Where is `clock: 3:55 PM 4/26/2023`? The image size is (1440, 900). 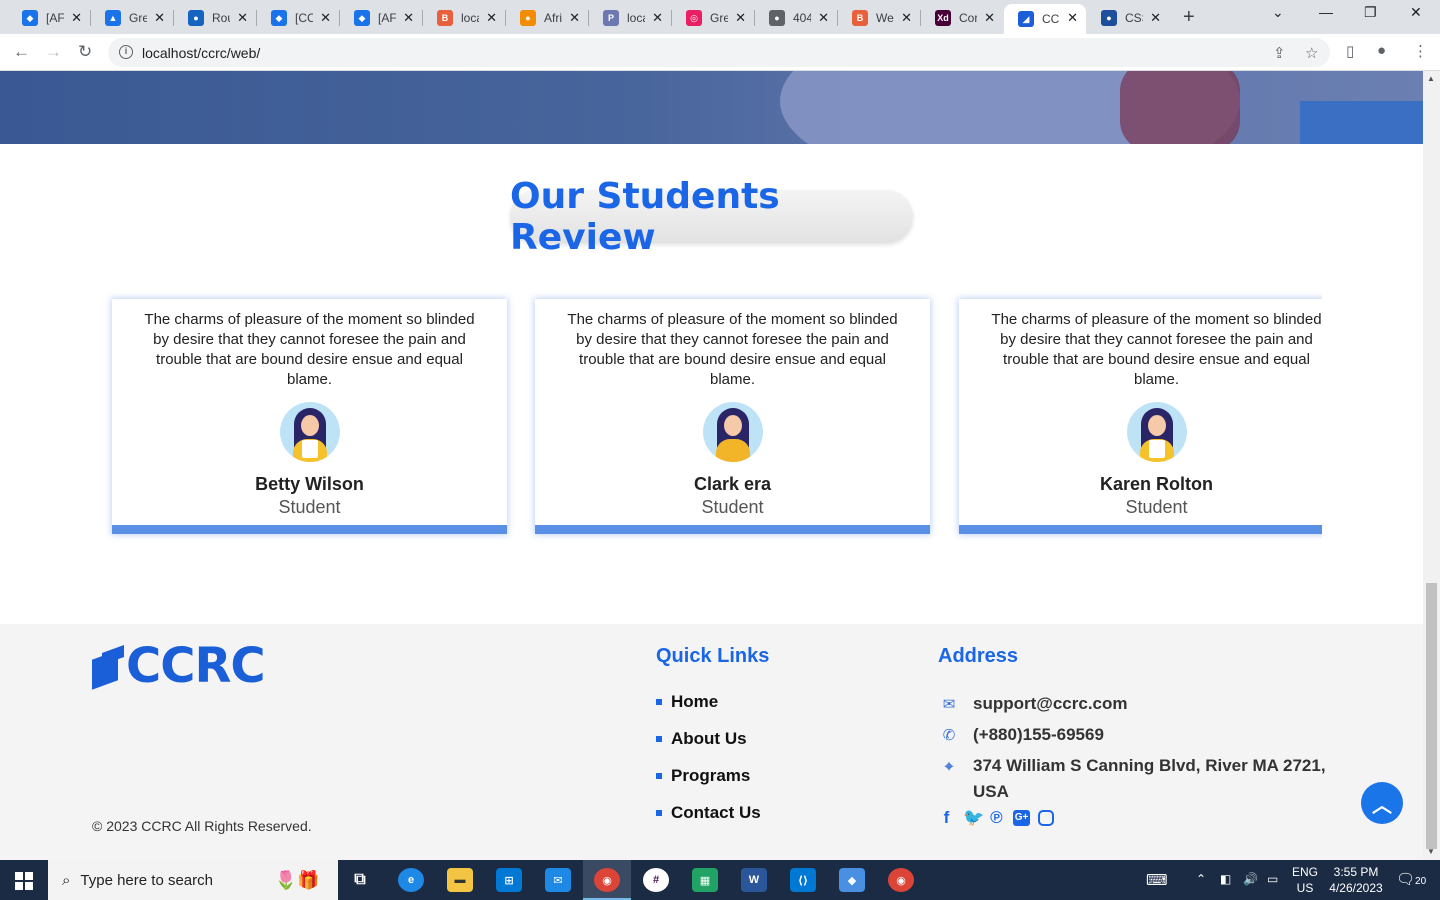
clock: 3:55 PM 4/26/2023 is located at coordinates (1356, 880).